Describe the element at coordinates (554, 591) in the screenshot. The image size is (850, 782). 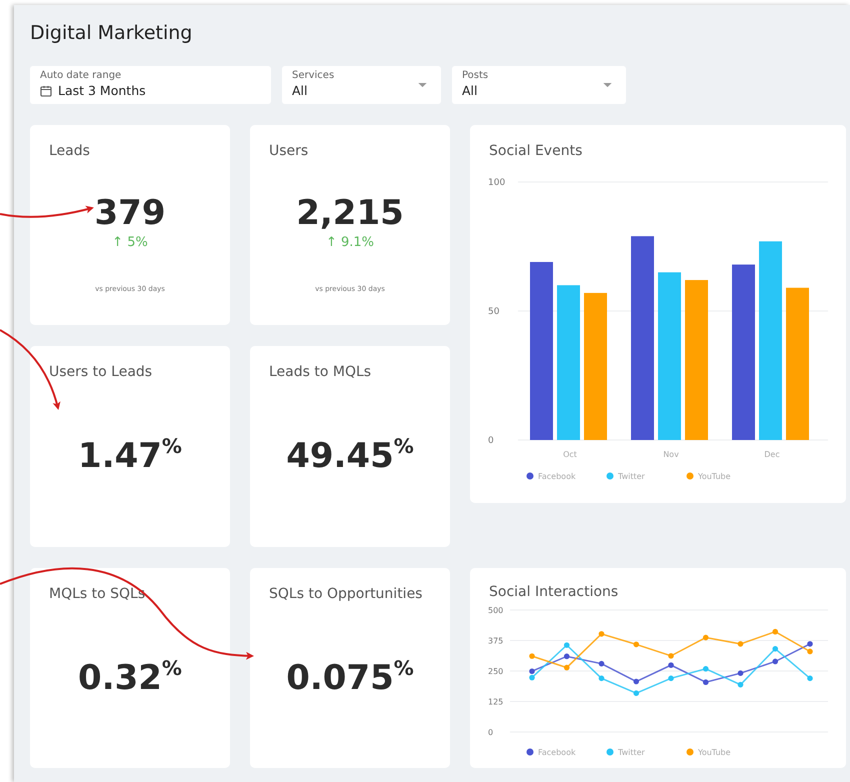
I see `chart-title: Social Interactions` at that location.